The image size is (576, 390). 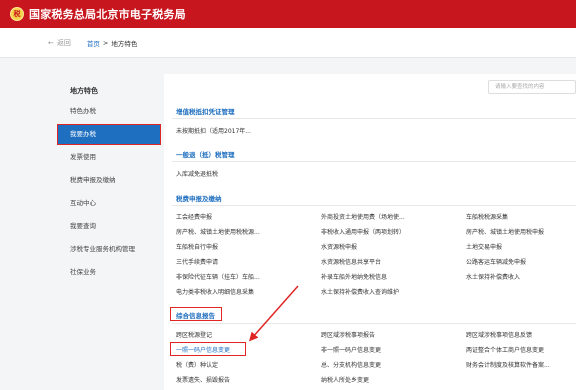 What do you see at coordinates (351, 364) in the screenshot?
I see `service-link: 总、分支机构信息变更` at bounding box center [351, 364].